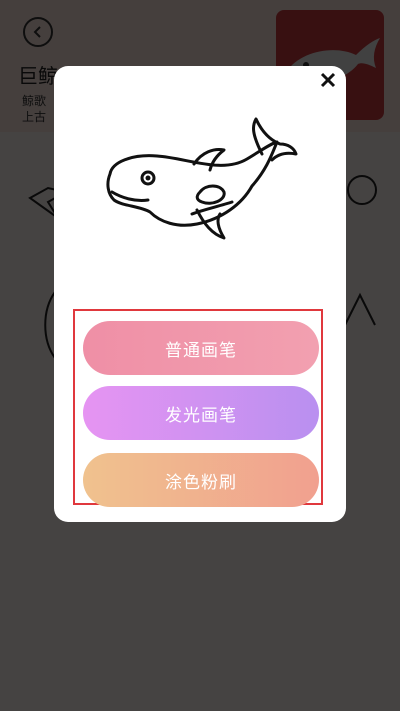  What do you see at coordinates (202, 178) in the screenshot?
I see `dolphin-illustration` at bounding box center [202, 178].